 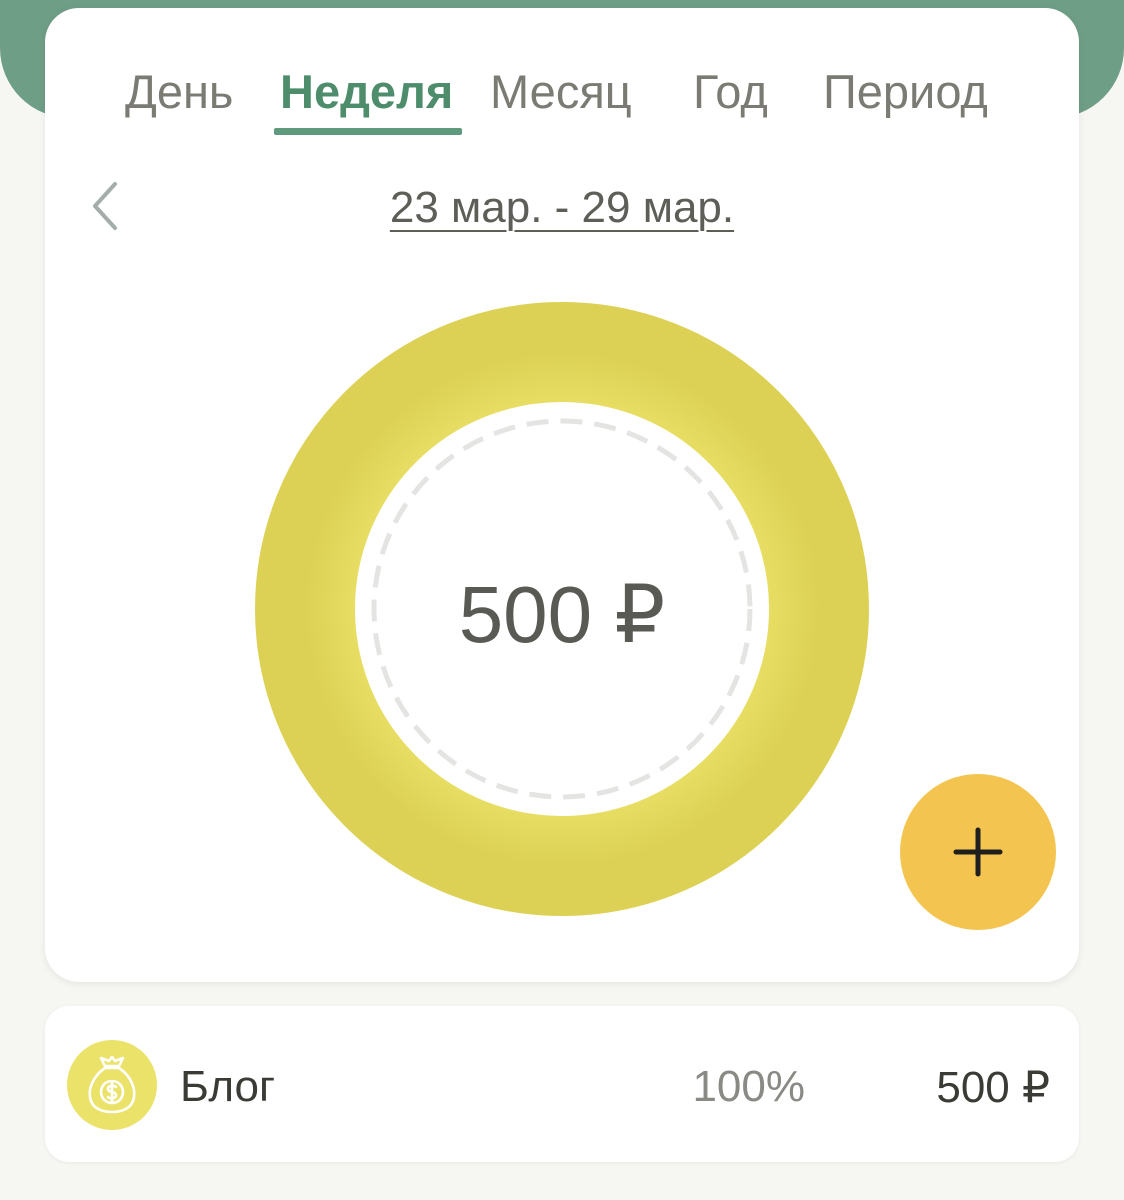 What do you see at coordinates (748, 1086) in the screenshot?
I see `category-percent: 100%` at bounding box center [748, 1086].